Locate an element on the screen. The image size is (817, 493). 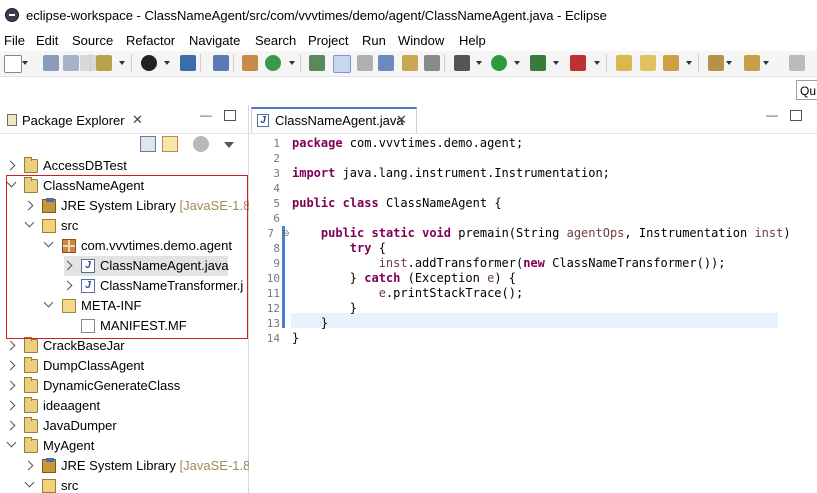
print-icon is located at coordinates (88, 63).